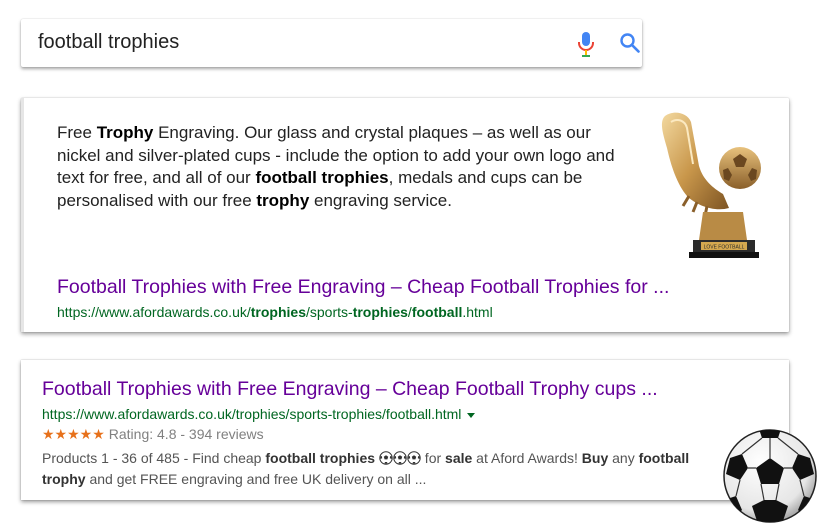  What do you see at coordinates (459, 458) in the screenshot?
I see `desc-highlight: sale` at bounding box center [459, 458].